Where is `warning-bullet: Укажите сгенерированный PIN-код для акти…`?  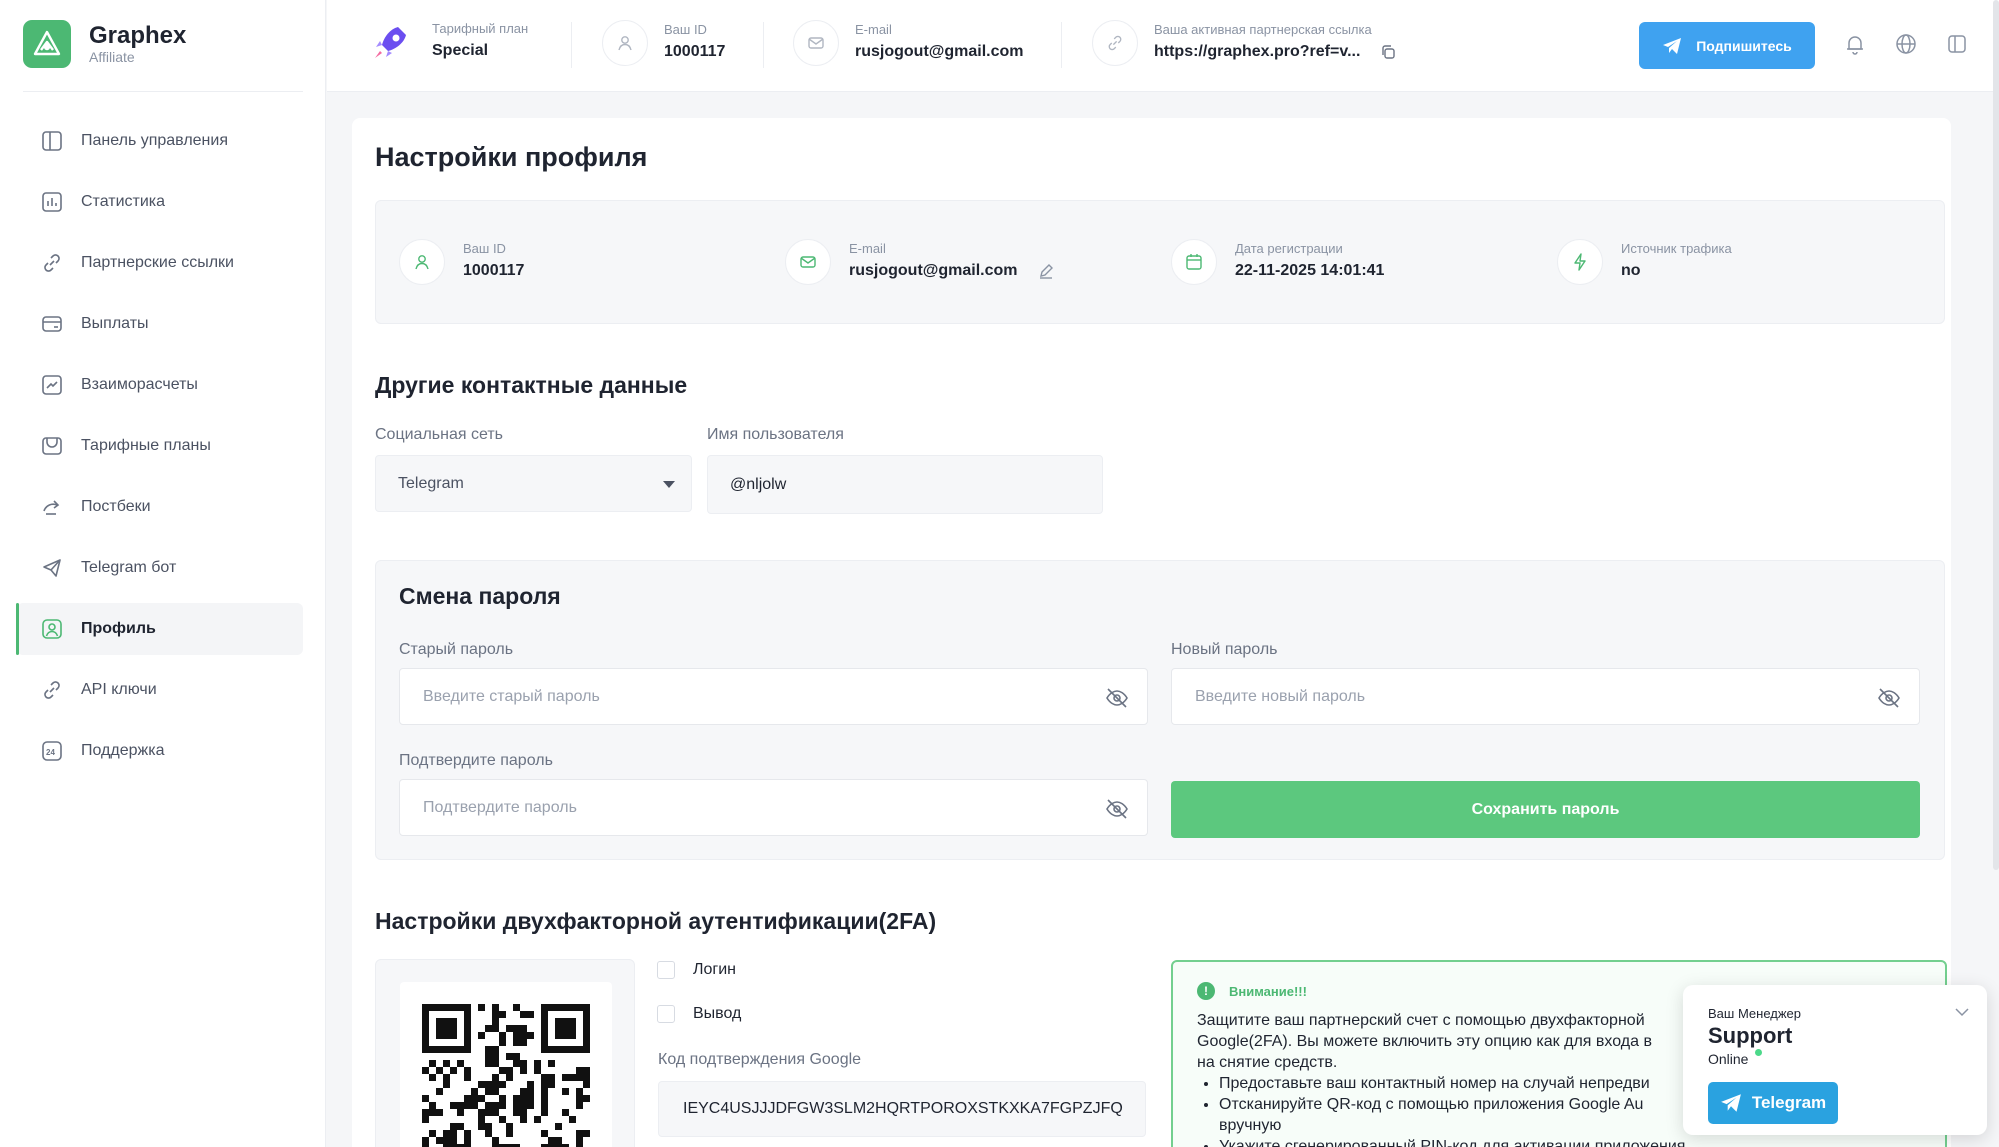
warning-bullet: Укажите сгенерированный PIN-код для акти… is located at coordinates (1582, 1141).